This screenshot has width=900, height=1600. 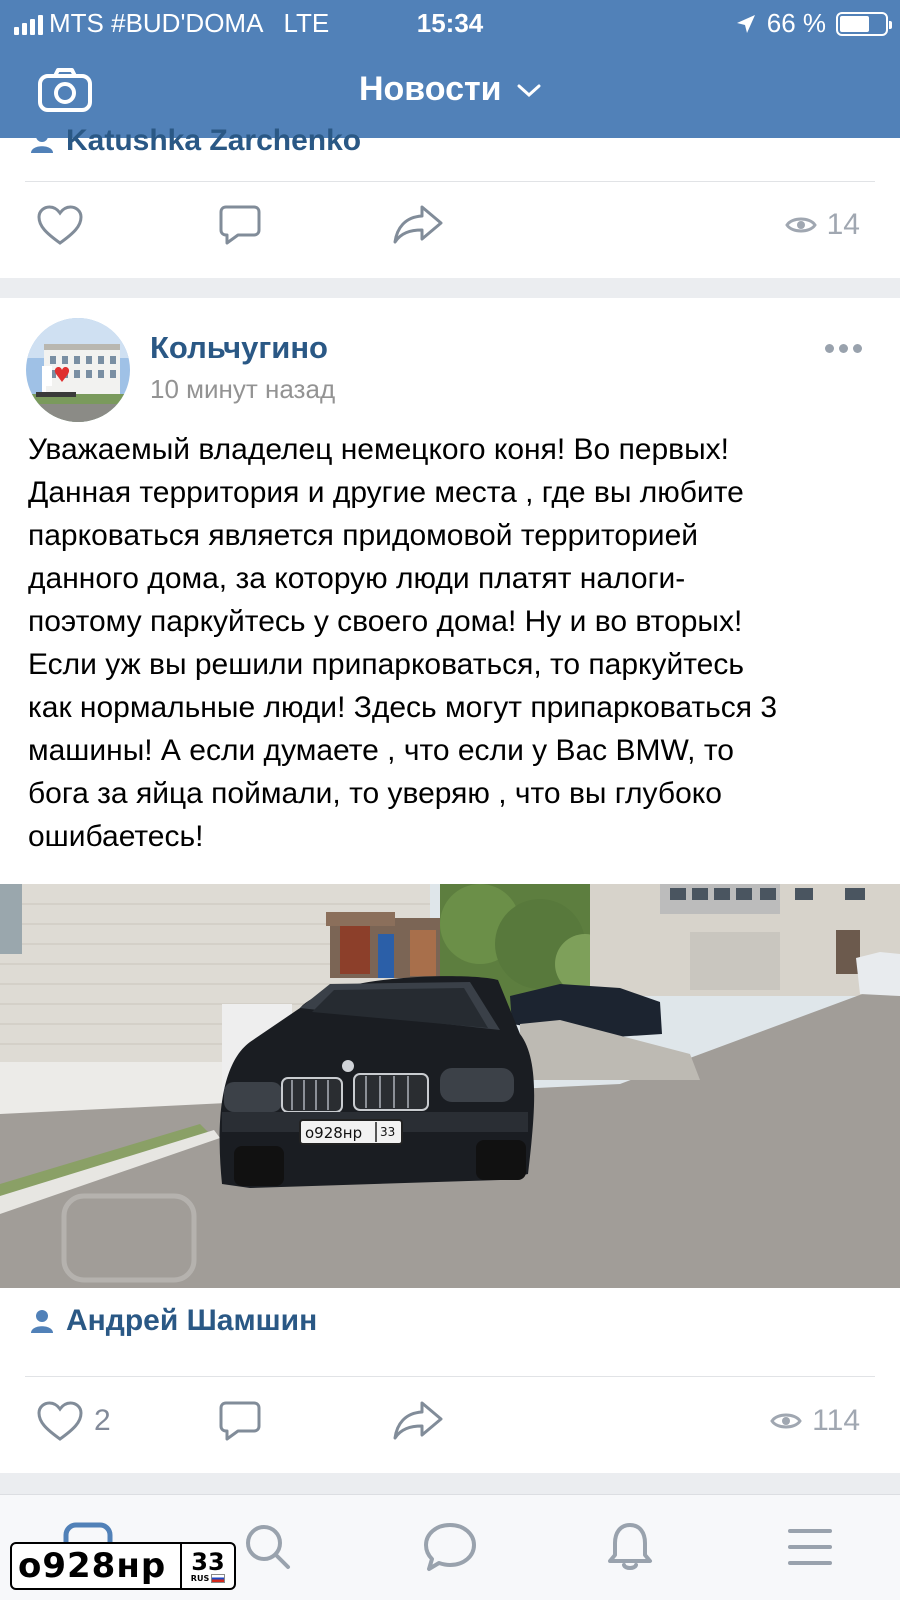 I want to click on like-button, so click(x=60, y=225).